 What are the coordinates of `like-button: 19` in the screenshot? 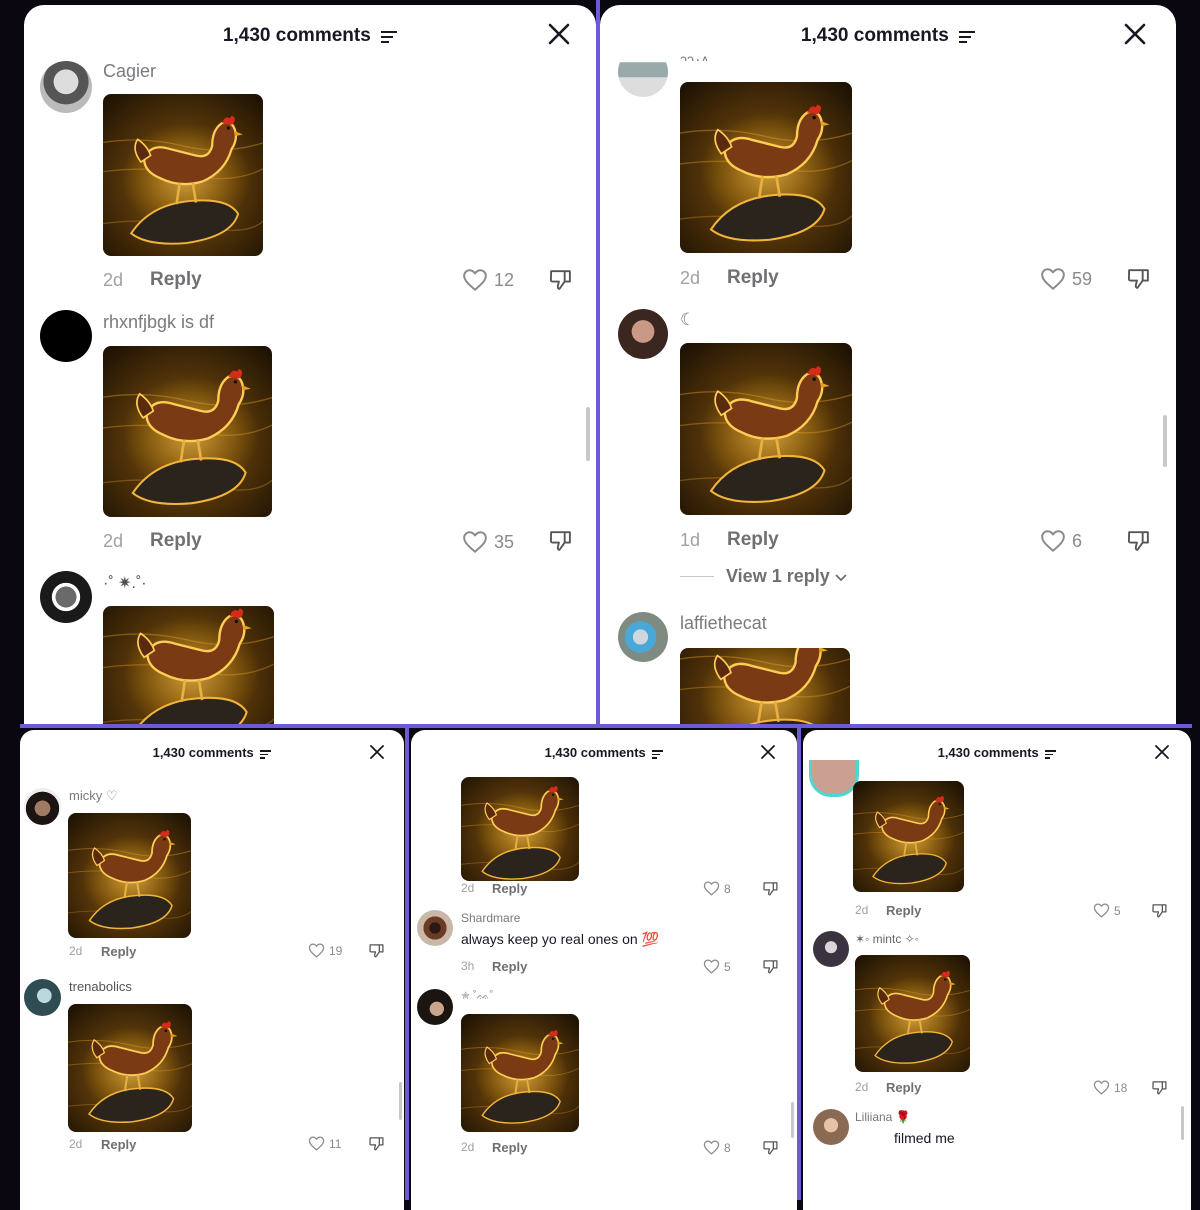 It's located at (325, 950).